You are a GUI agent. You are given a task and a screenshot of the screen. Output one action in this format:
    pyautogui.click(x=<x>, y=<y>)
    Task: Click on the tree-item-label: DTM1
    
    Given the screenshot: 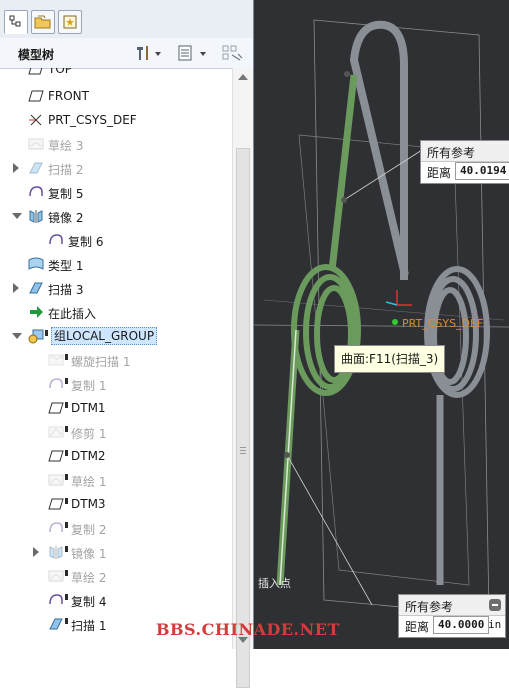 What is the action you would take?
    pyautogui.click(x=88, y=408)
    